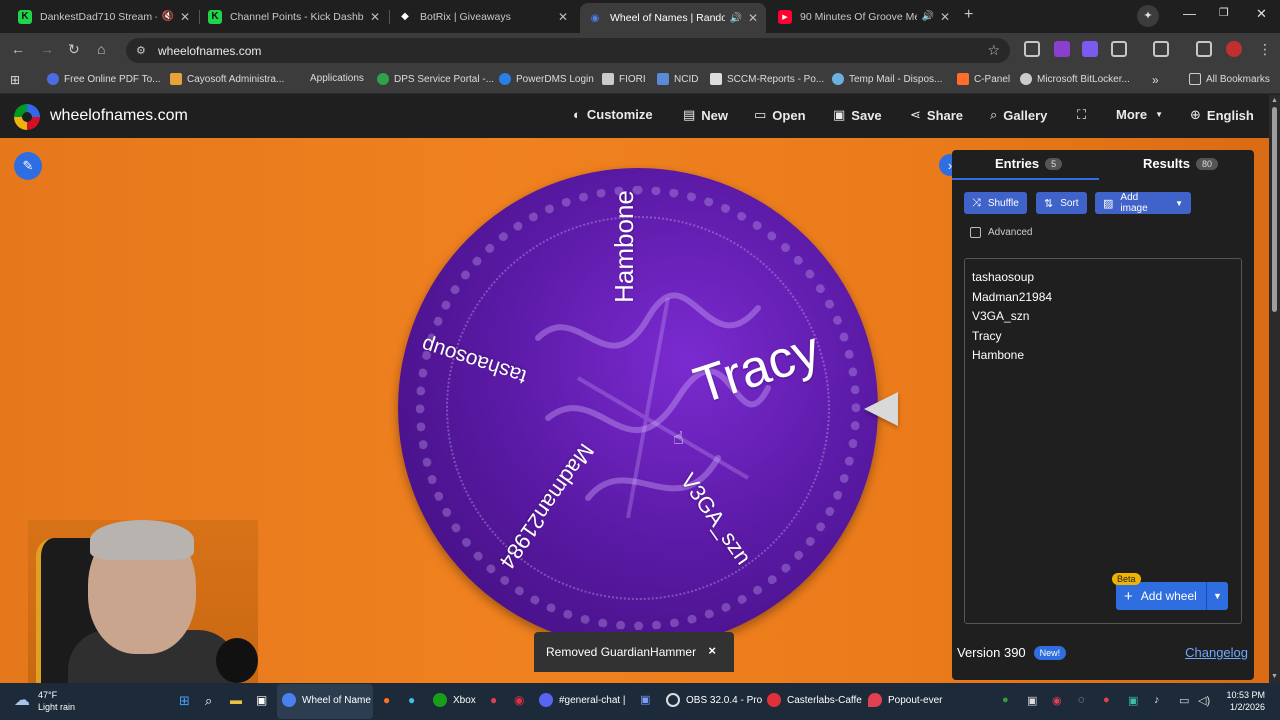 Image resolution: width=1280 pixels, height=720 pixels. I want to click on volume-tray-icon: ◁), so click(1204, 700).